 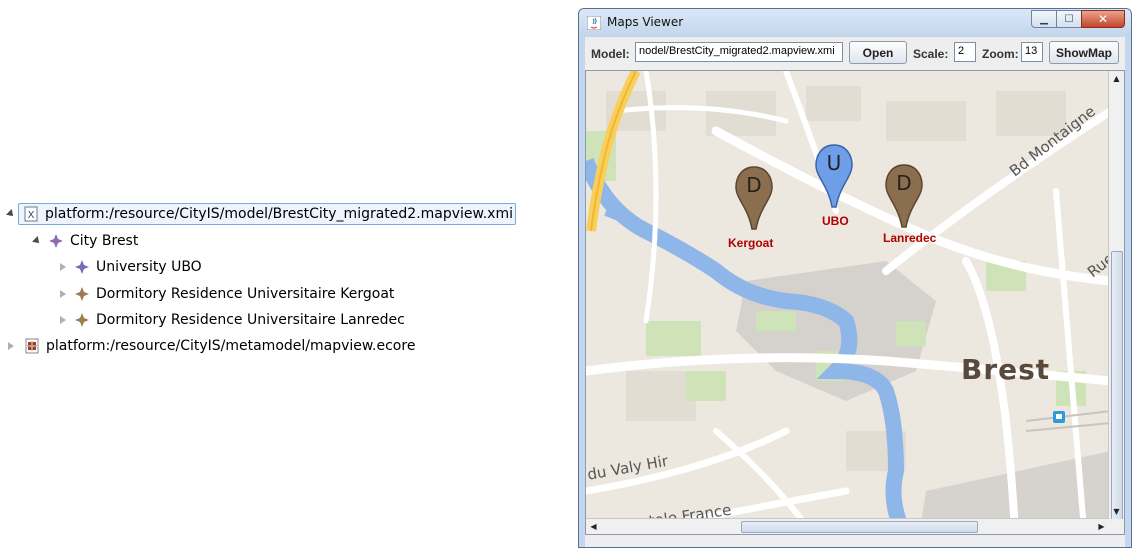 I want to click on horizontal-scrollbar: ◀ ▶, so click(x=847, y=526).